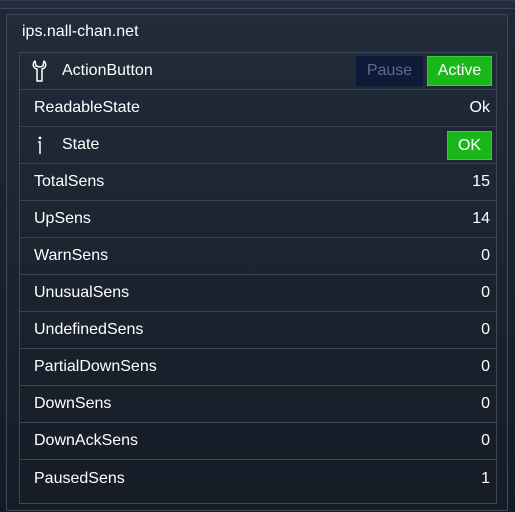 The height and width of the screenshot is (512, 515). What do you see at coordinates (258, 478) in the screenshot?
I see `row-paused-sens: PausedSens 1` at bounding box center [258, 478].